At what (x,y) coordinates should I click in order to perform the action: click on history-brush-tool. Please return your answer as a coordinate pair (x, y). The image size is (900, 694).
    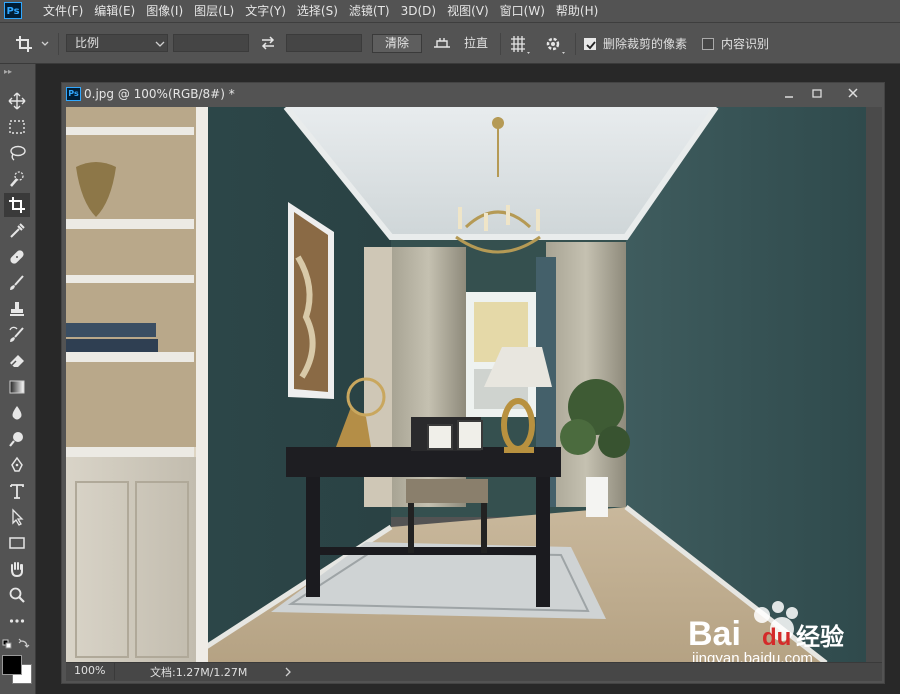
    Looking at the image, I should click on (17, 335).